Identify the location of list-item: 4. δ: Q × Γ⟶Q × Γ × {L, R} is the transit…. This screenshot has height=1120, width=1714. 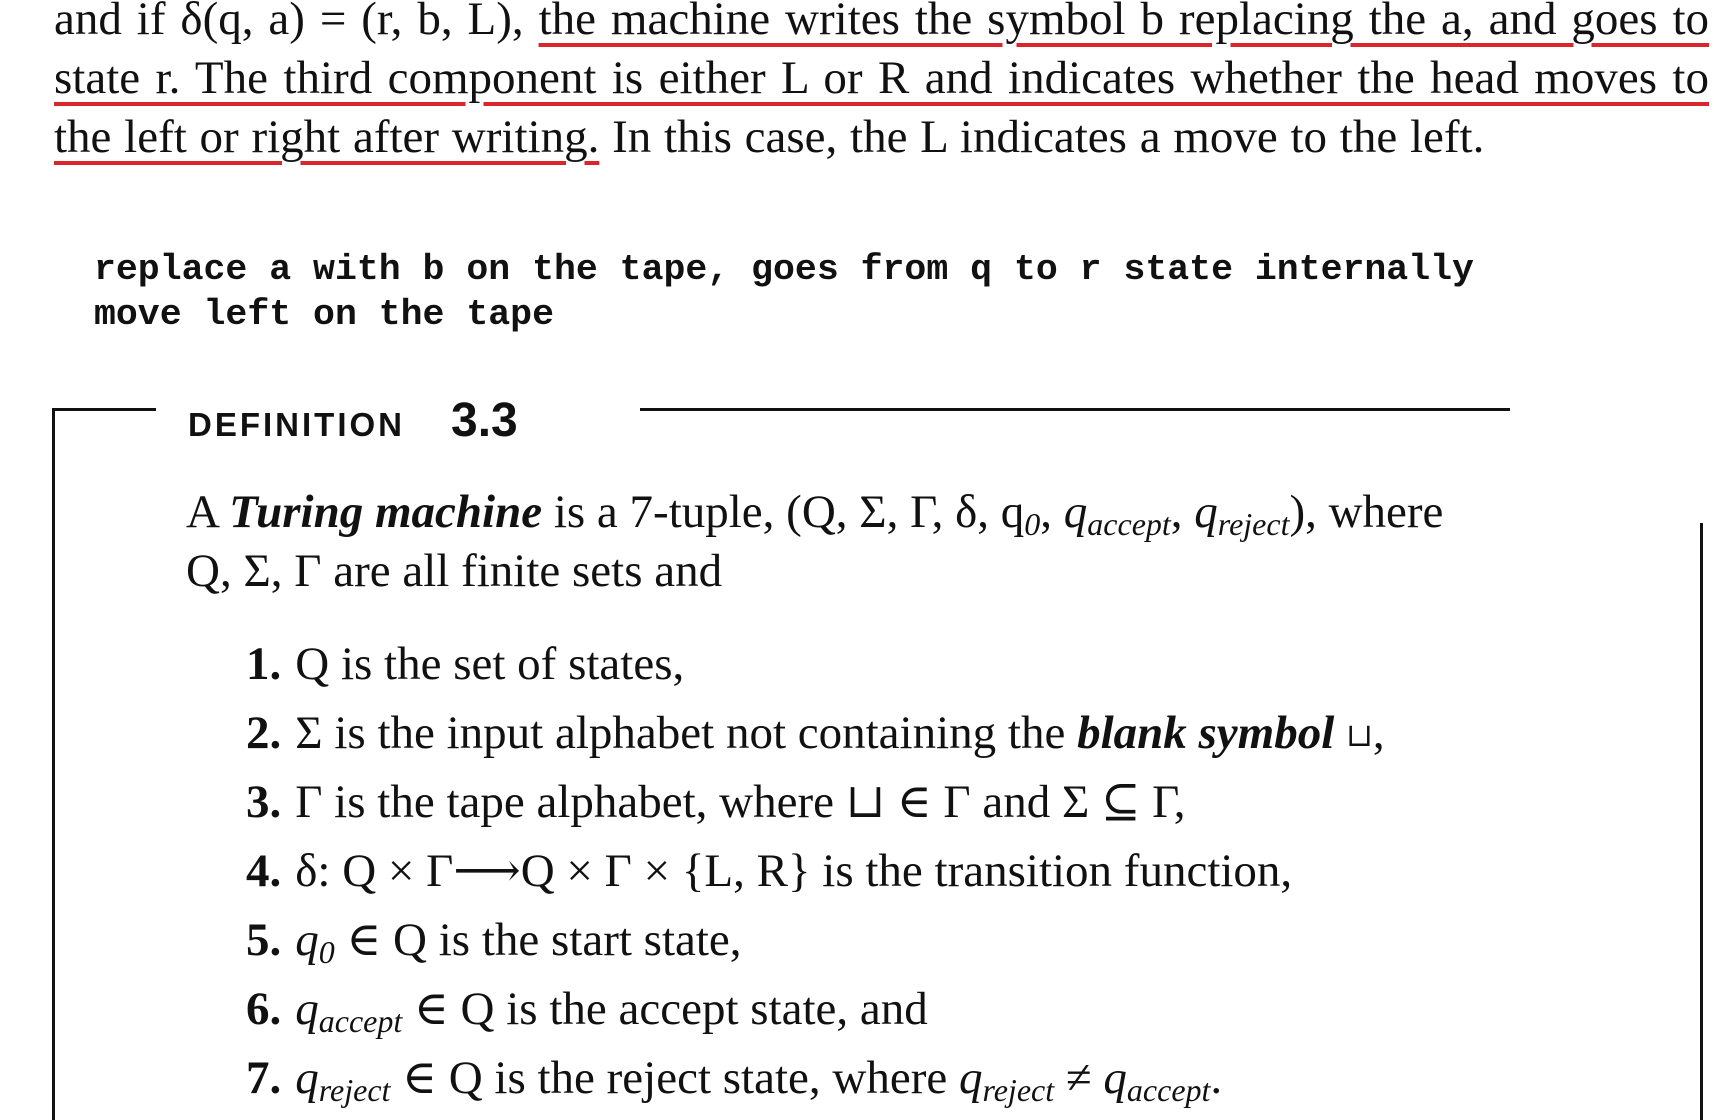
(769, 871).